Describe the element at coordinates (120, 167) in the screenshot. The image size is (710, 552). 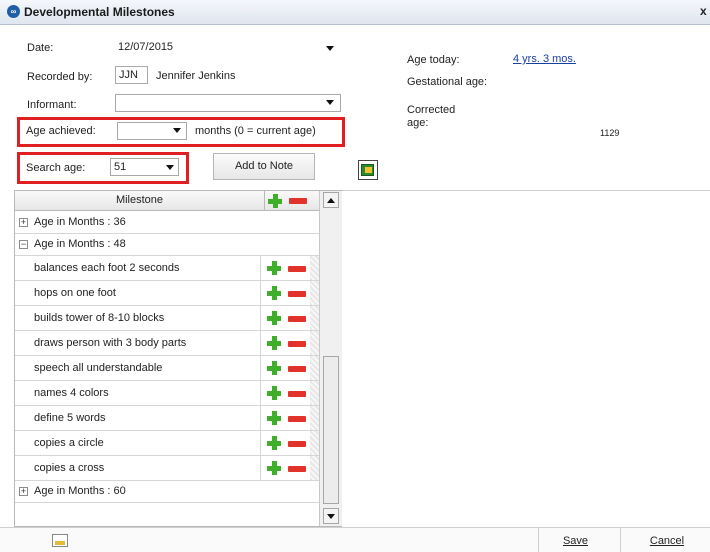
I see `search-age-value: 51` at that location.